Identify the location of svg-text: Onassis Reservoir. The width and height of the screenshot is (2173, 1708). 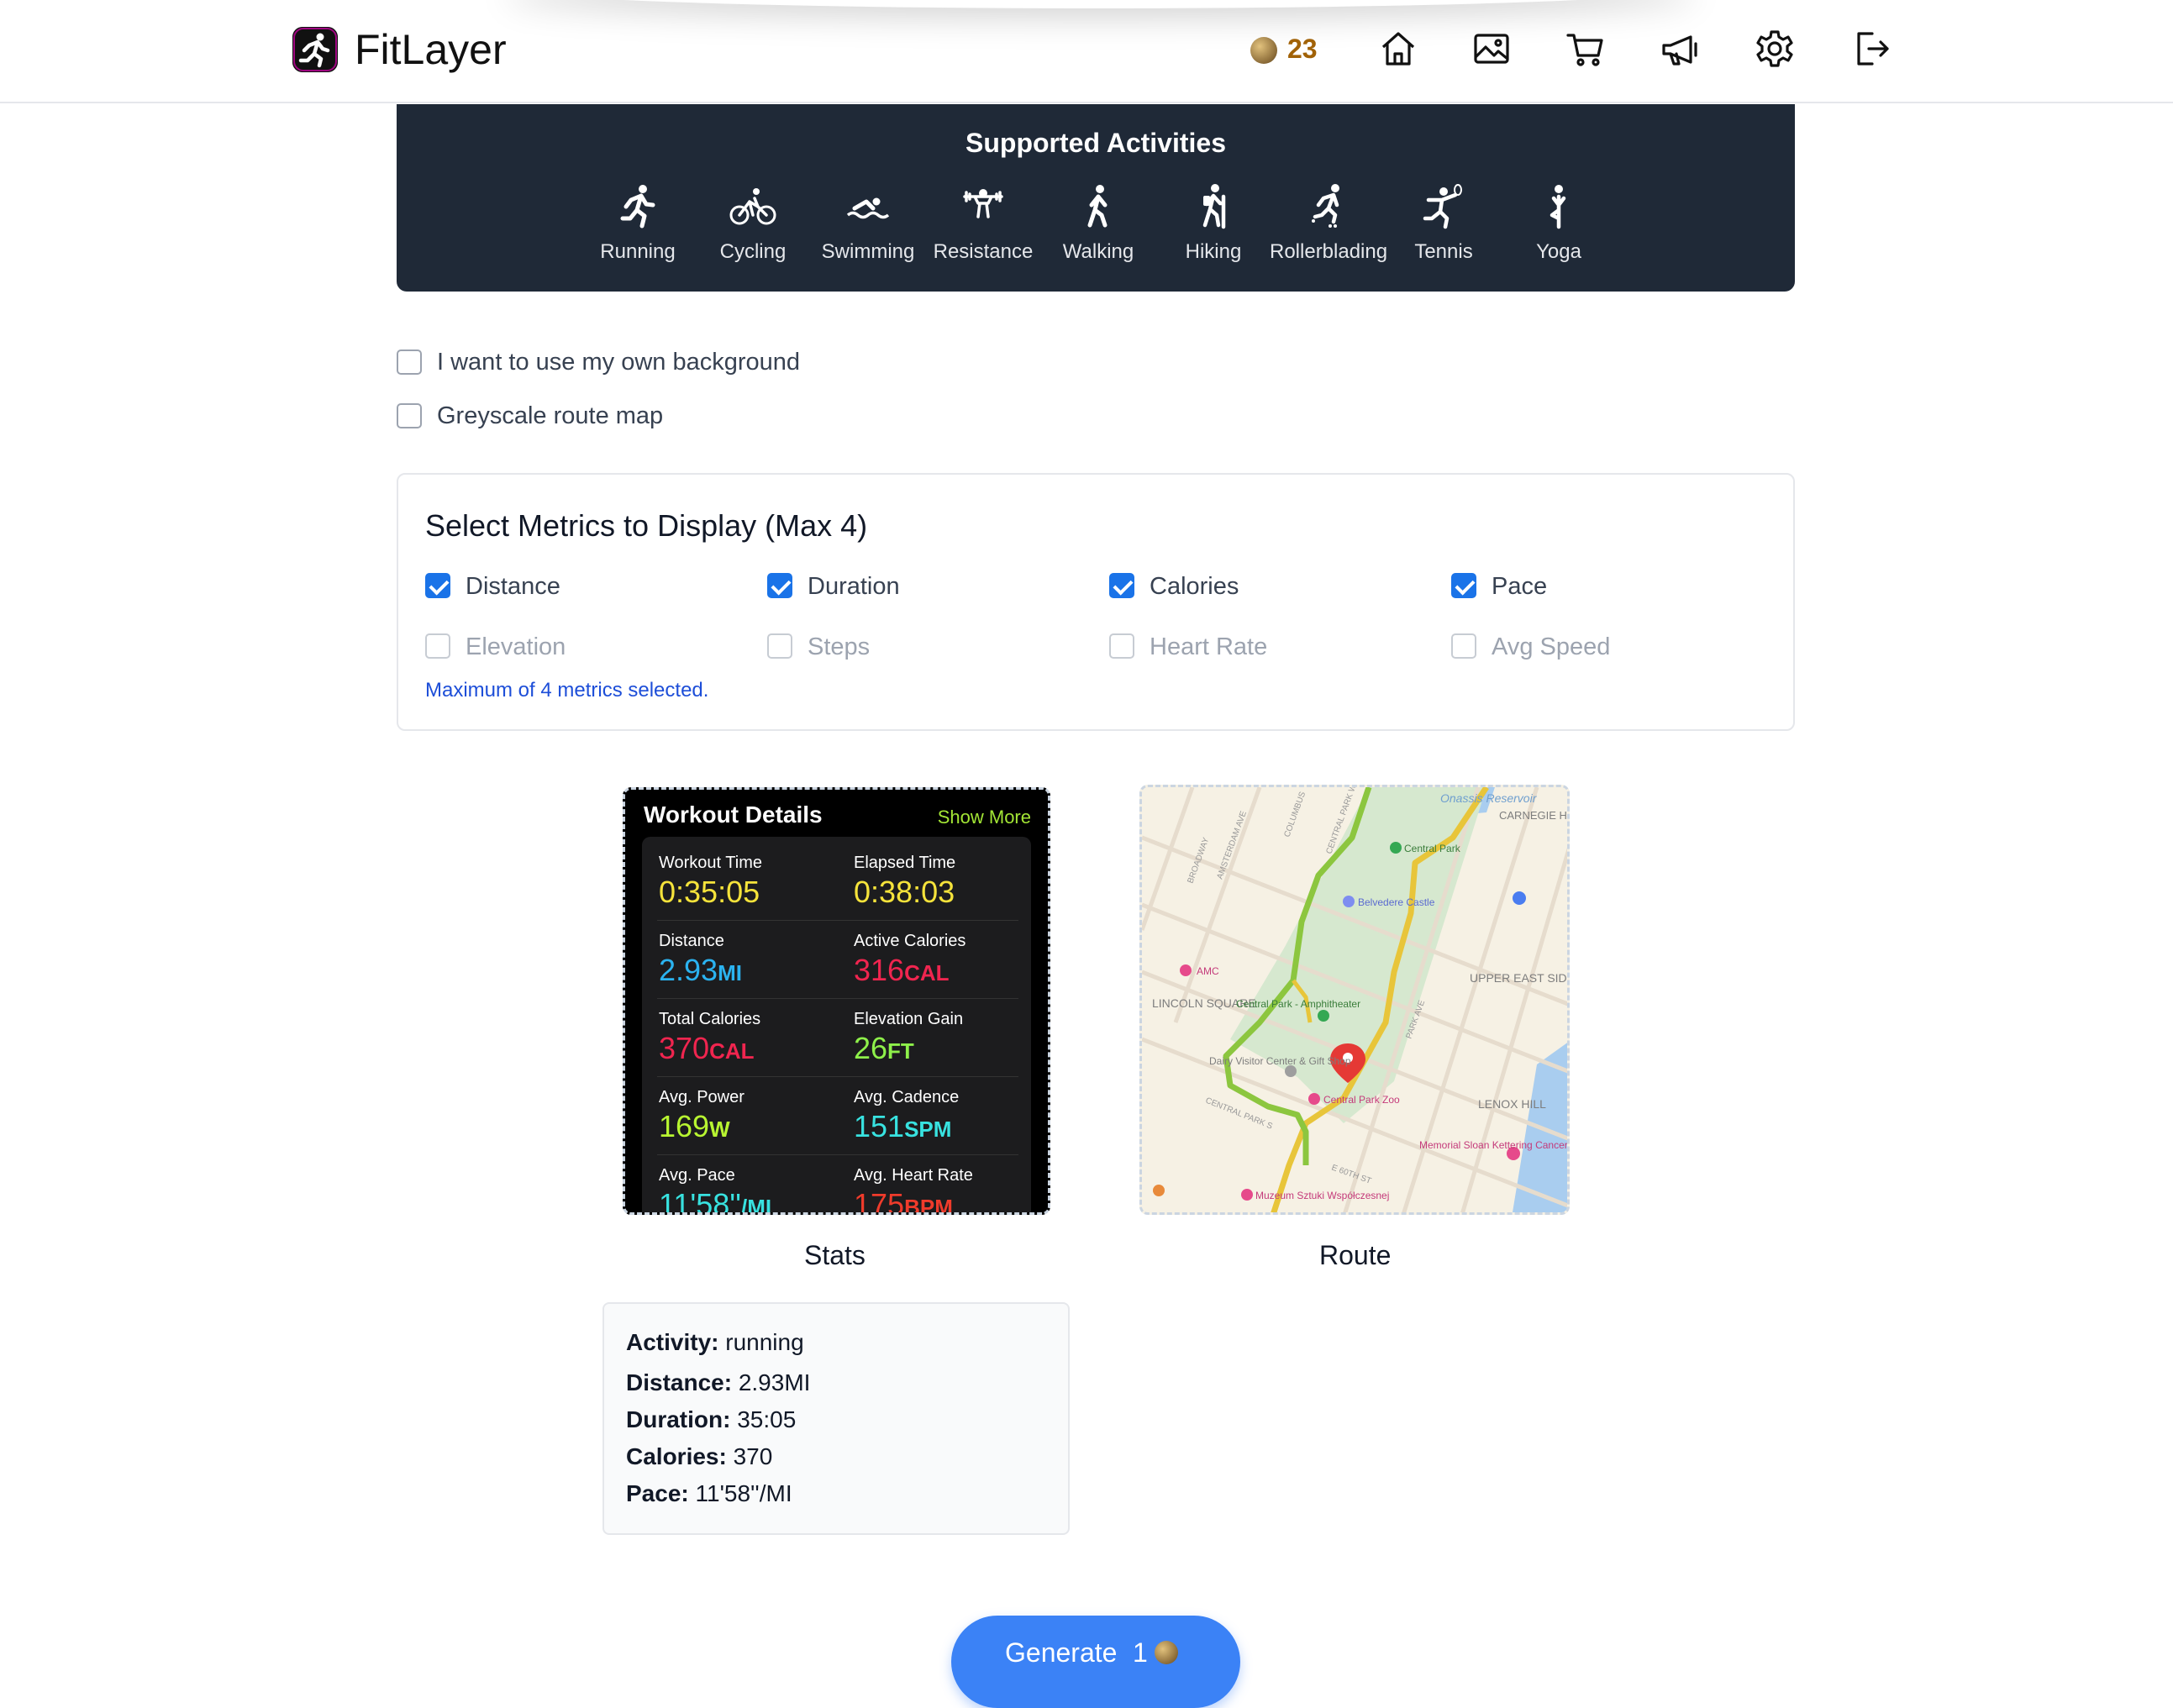
(1489, 798).